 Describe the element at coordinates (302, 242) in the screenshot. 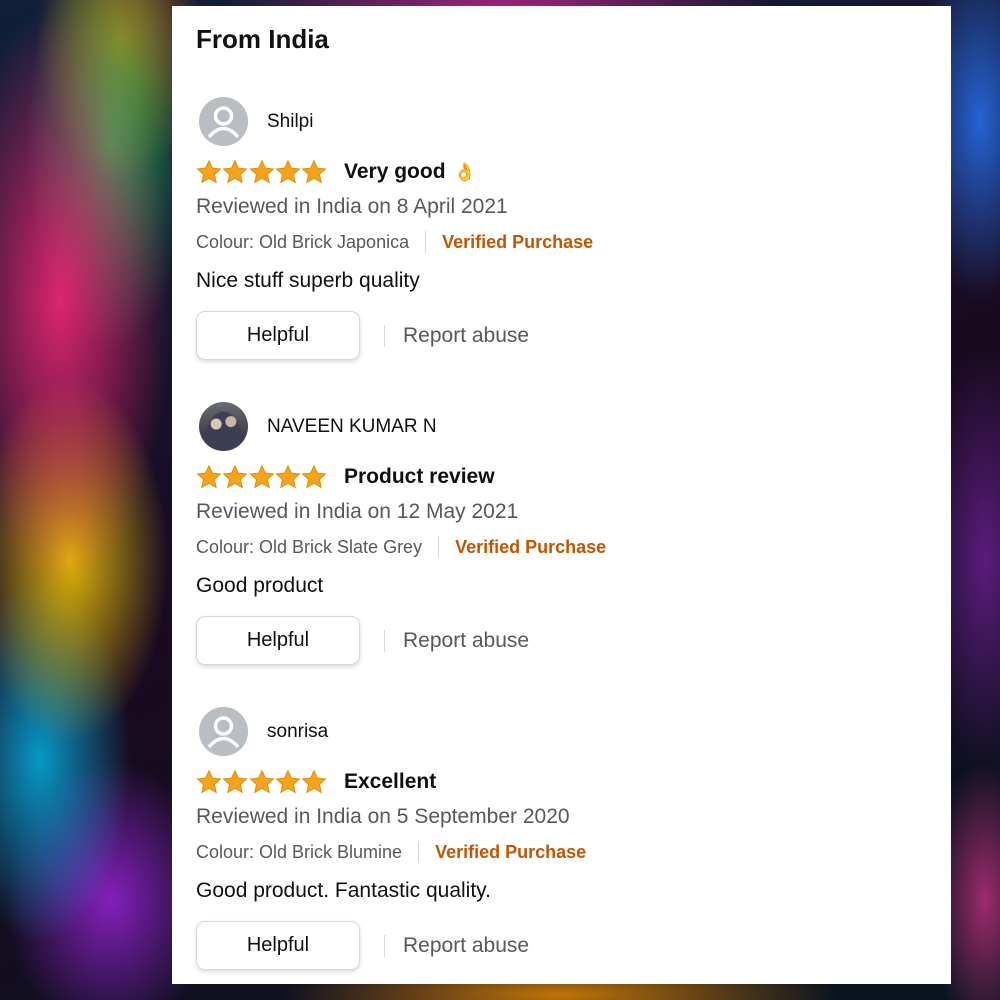

I see `colour-variant: Colour: Old Brick Japonica` at that location.